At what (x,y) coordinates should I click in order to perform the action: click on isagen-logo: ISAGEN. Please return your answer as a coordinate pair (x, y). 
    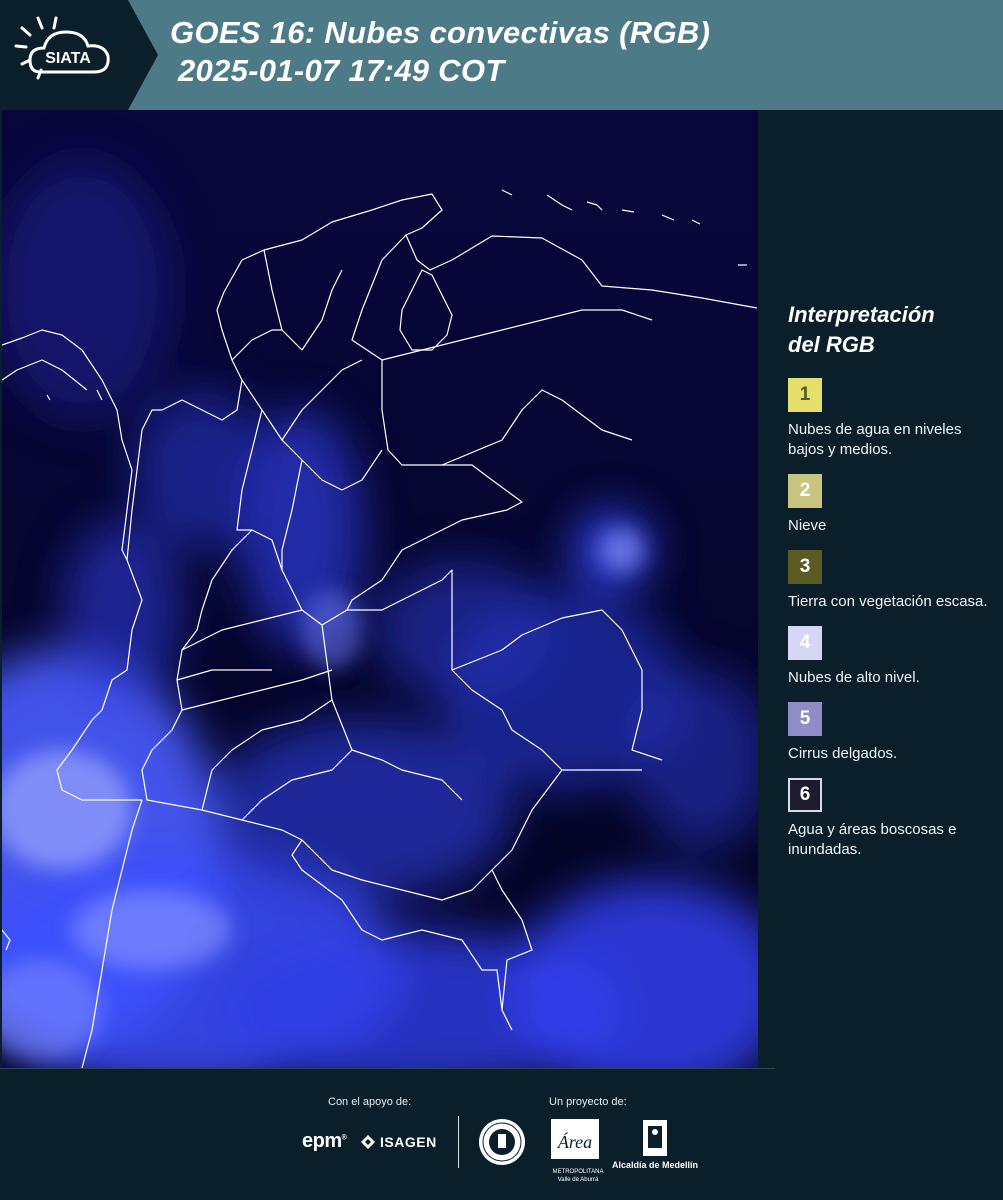
    Looking at the image, I should click on (398, 1142).